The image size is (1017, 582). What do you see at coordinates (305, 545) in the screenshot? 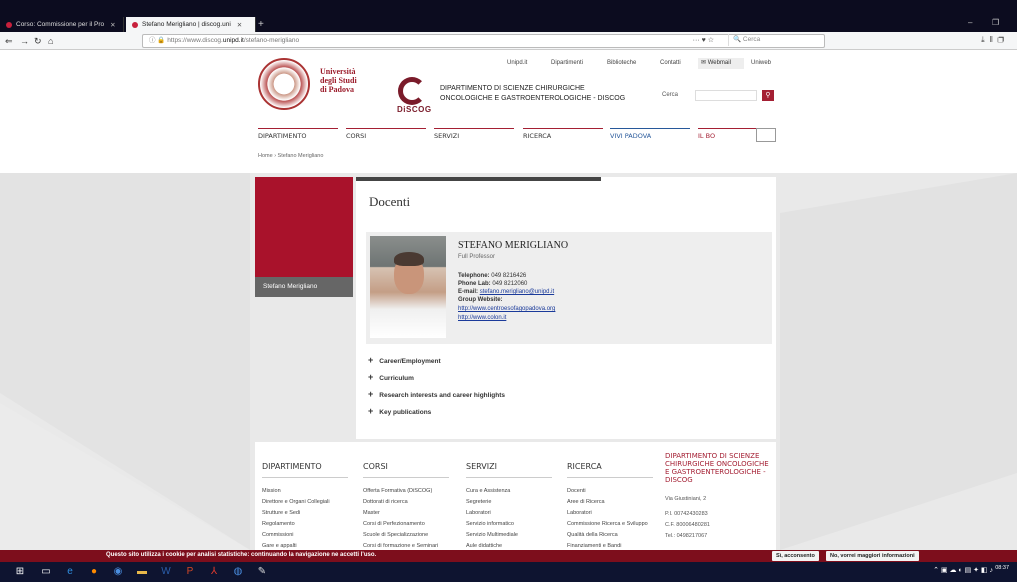
I see `footer-link: Gare e appalti` at bounding box center [305, 545].